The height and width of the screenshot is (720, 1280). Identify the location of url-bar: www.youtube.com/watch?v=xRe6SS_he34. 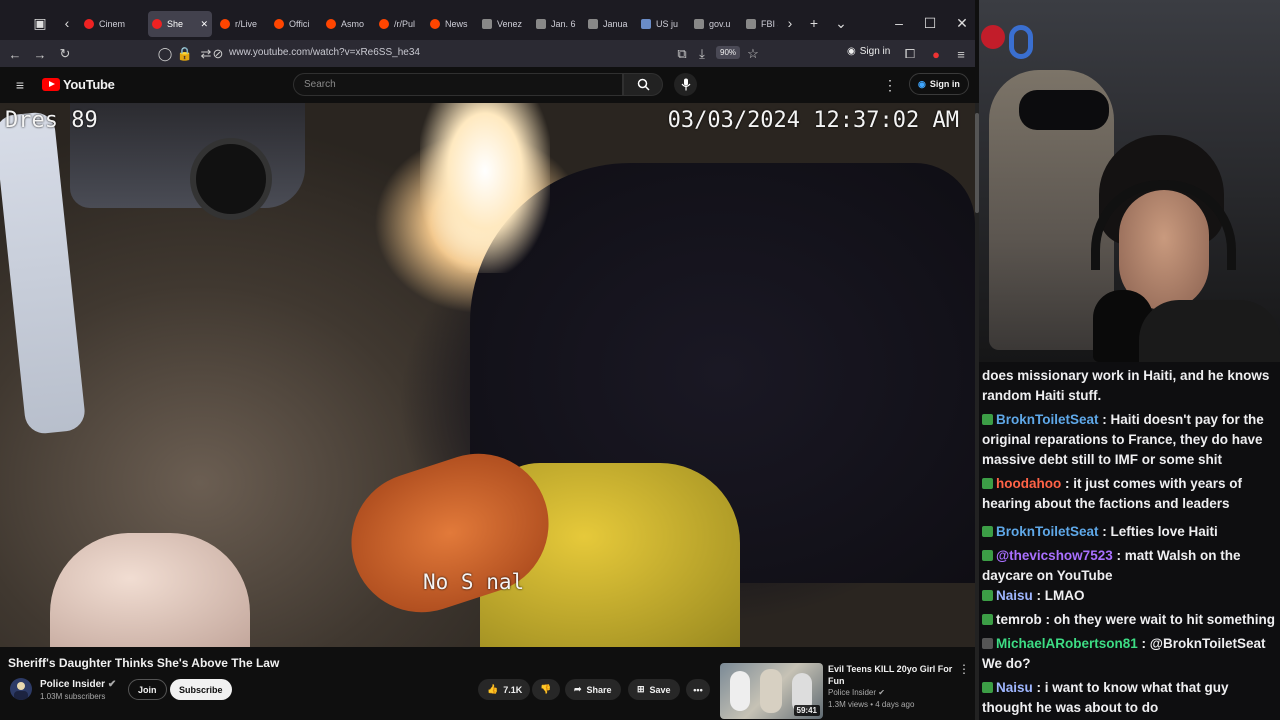
(324, 52).